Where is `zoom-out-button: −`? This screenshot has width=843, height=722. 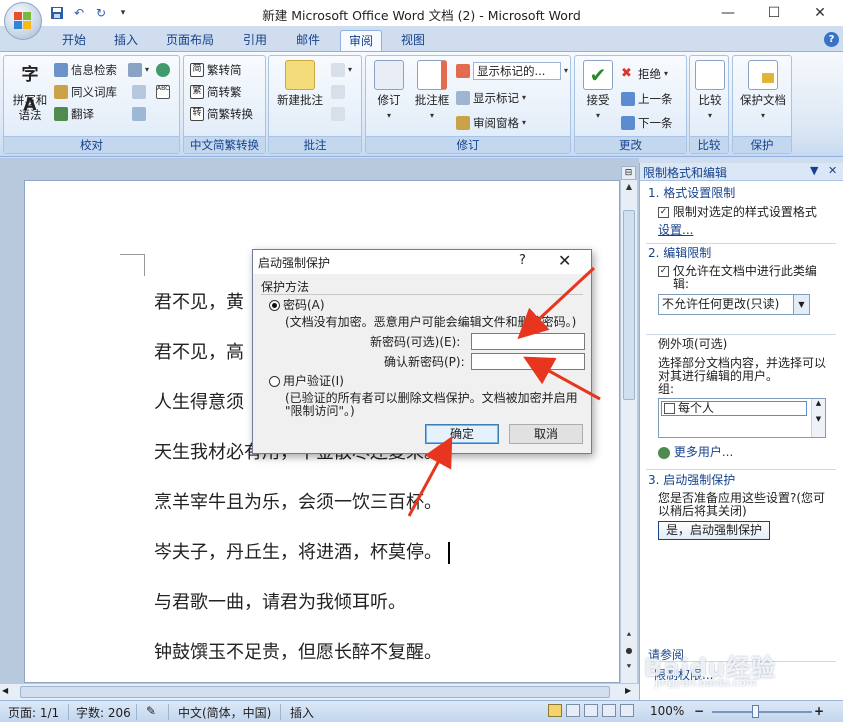 zoom-out-button: − is located at coordinates (699, 711).